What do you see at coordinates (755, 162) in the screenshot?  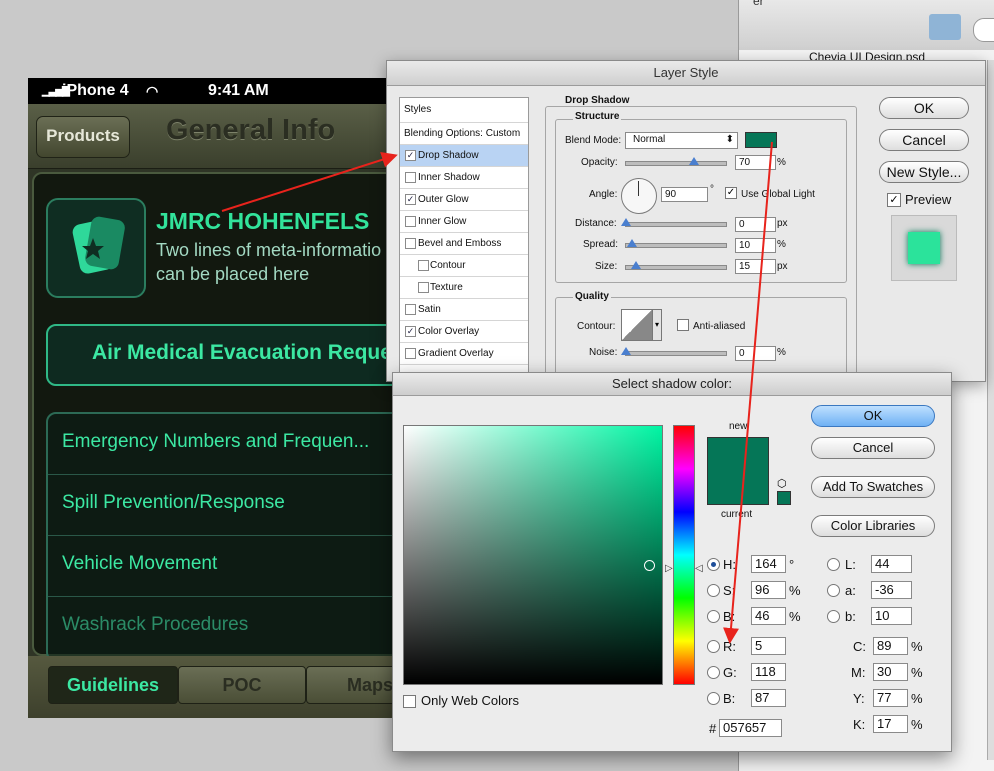 I see `opacity-input: 70` at bounding box center [755, 162].